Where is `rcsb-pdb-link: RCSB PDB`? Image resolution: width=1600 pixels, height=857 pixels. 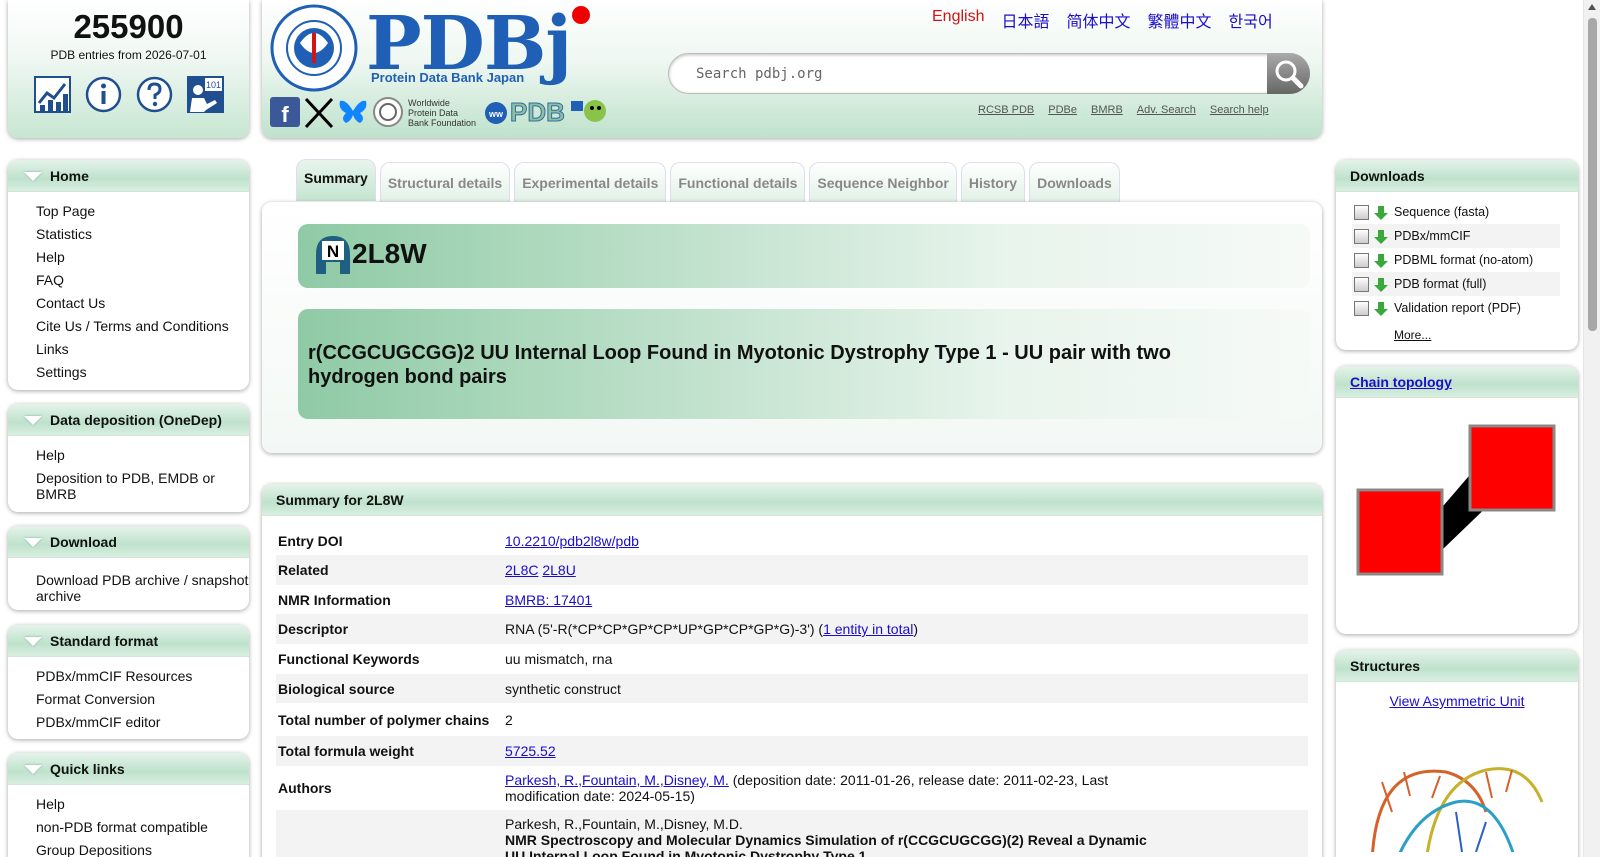
rcsb-pdb-link: RCSB PDB is located at coordinates (1006, 110).